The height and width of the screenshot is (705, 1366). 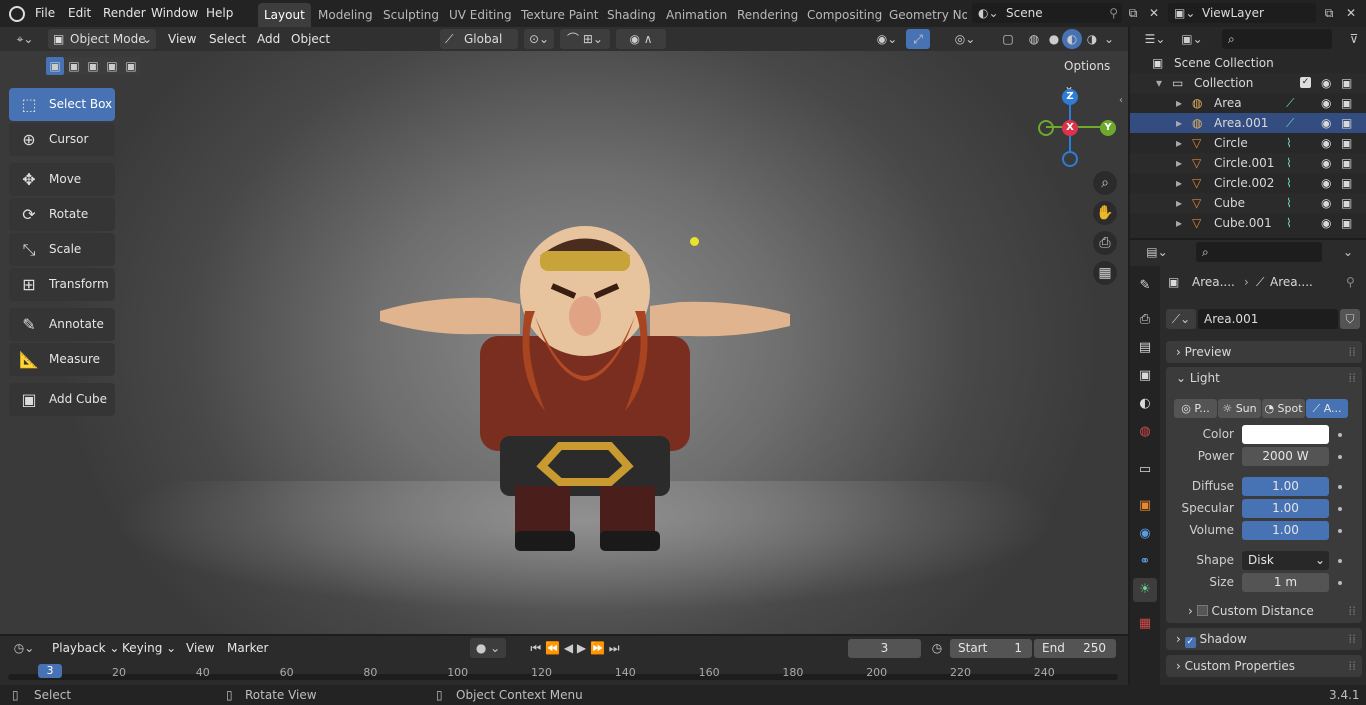 What do you see at coordinates (1242, 13) in the screenshot?
I see `view-layer-selector: ▣⌄ ViewLayer` at bounding box center [1242, 13].